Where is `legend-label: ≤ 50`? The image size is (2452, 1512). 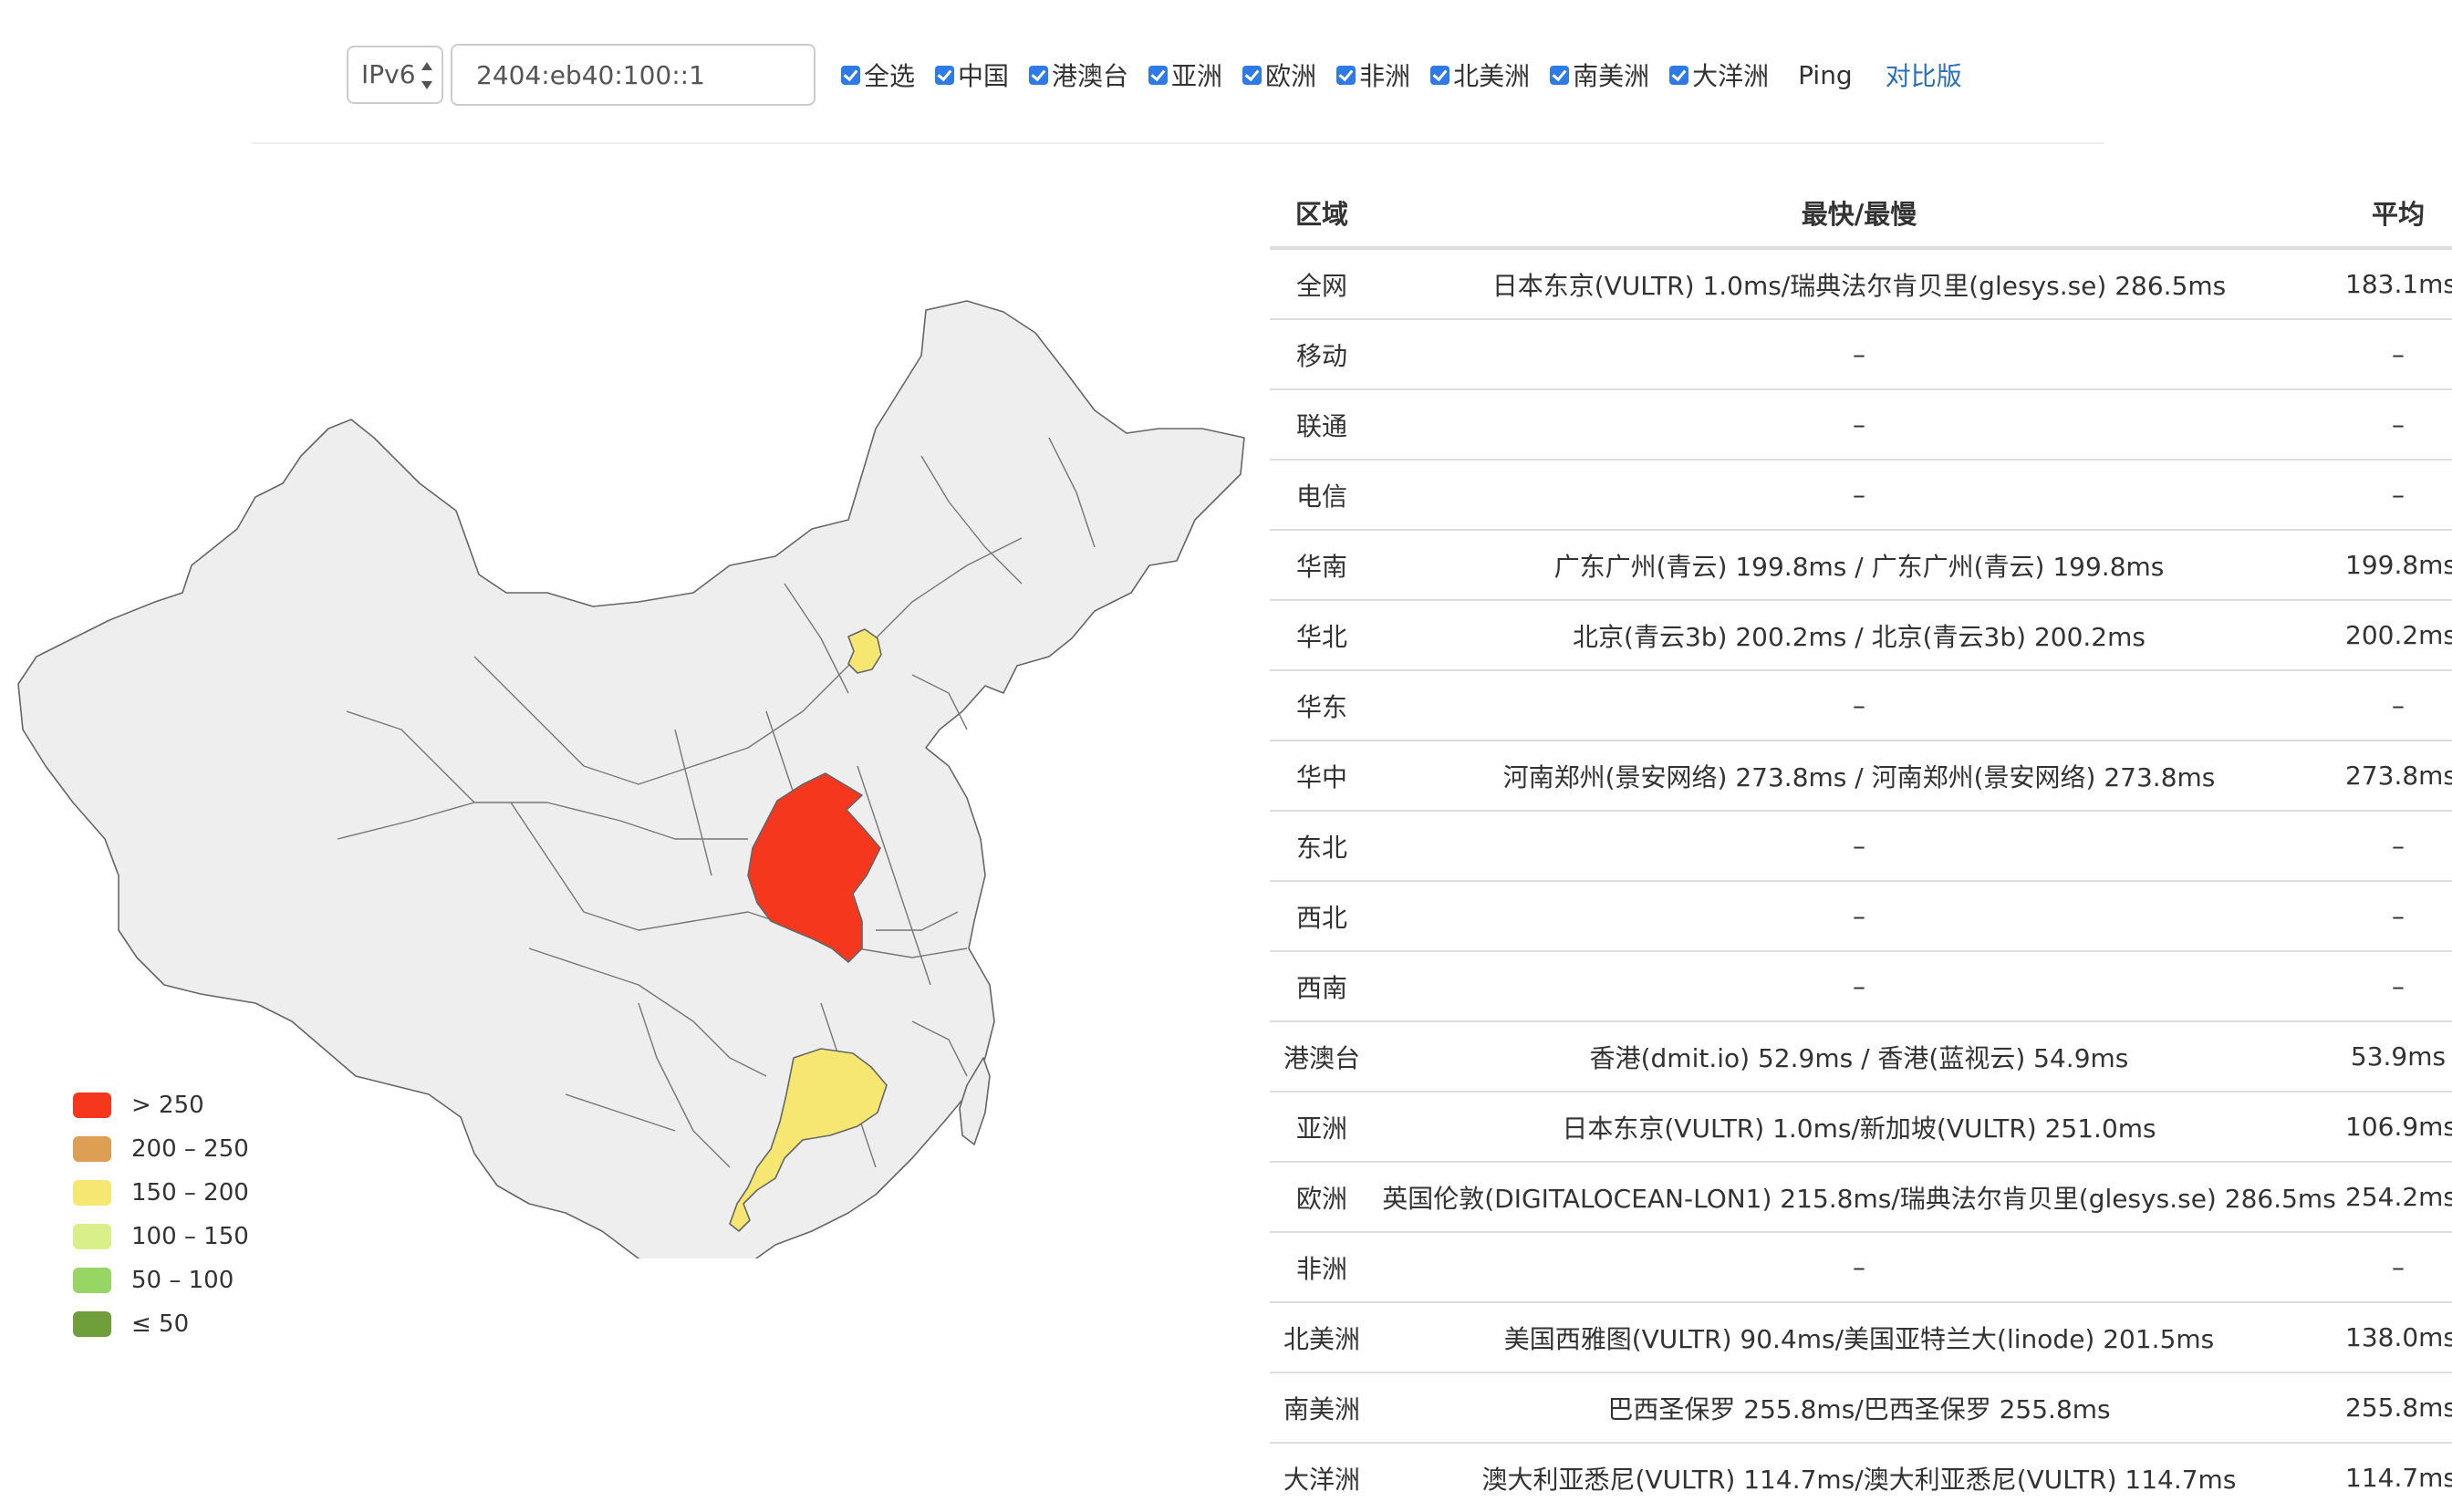
legend-label: ≤ 50 is located at coordinates (160, 1324).